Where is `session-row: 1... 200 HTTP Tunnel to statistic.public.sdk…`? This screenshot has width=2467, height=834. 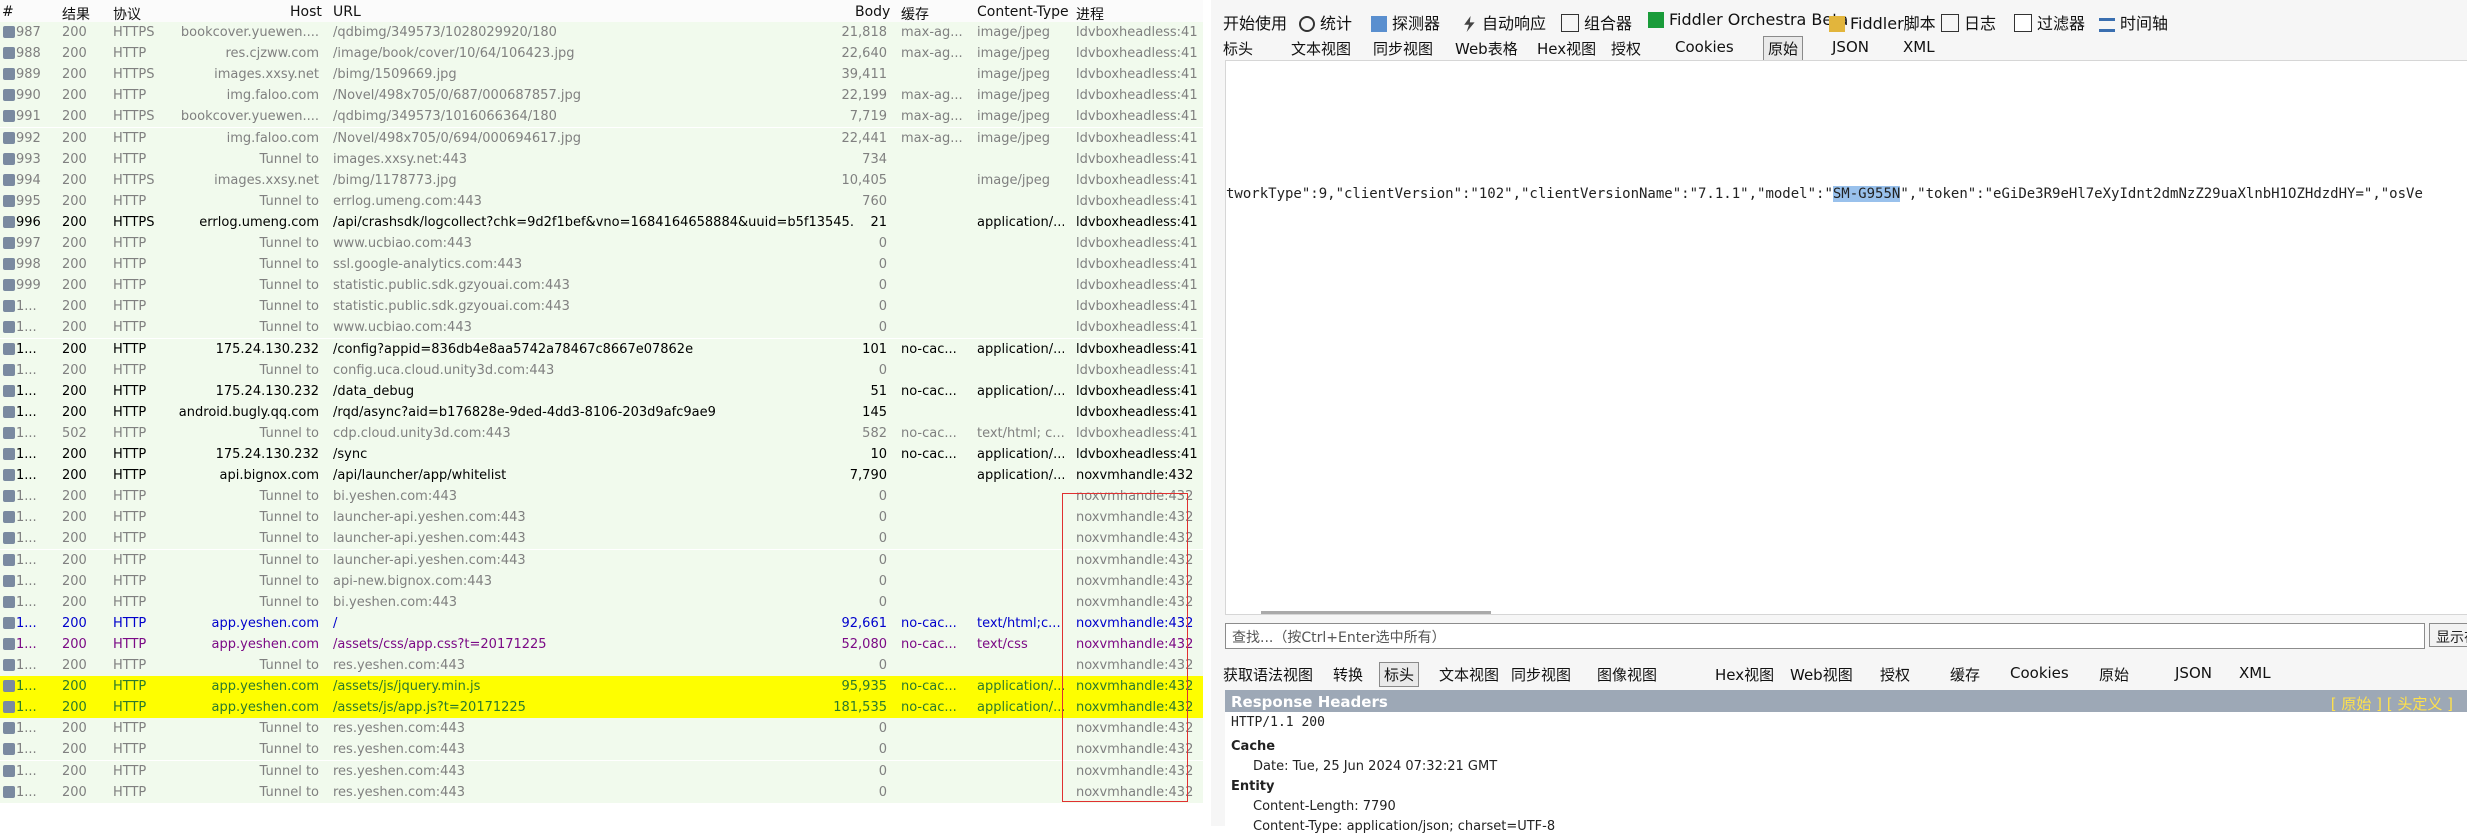
session-row: 1... 200 HTTP Tunnel to statistic.public.sdk… is located at coordinates (601, 307).